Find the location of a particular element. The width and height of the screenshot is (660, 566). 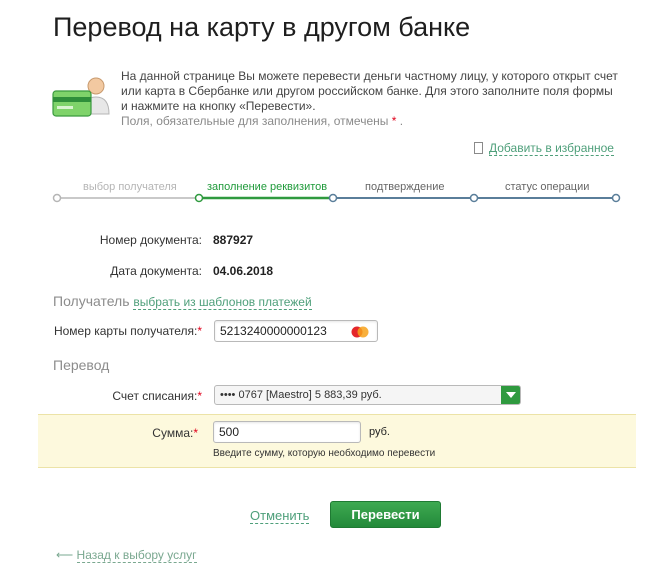

document-number-value: 887927 is located at coordinates (233, 240).